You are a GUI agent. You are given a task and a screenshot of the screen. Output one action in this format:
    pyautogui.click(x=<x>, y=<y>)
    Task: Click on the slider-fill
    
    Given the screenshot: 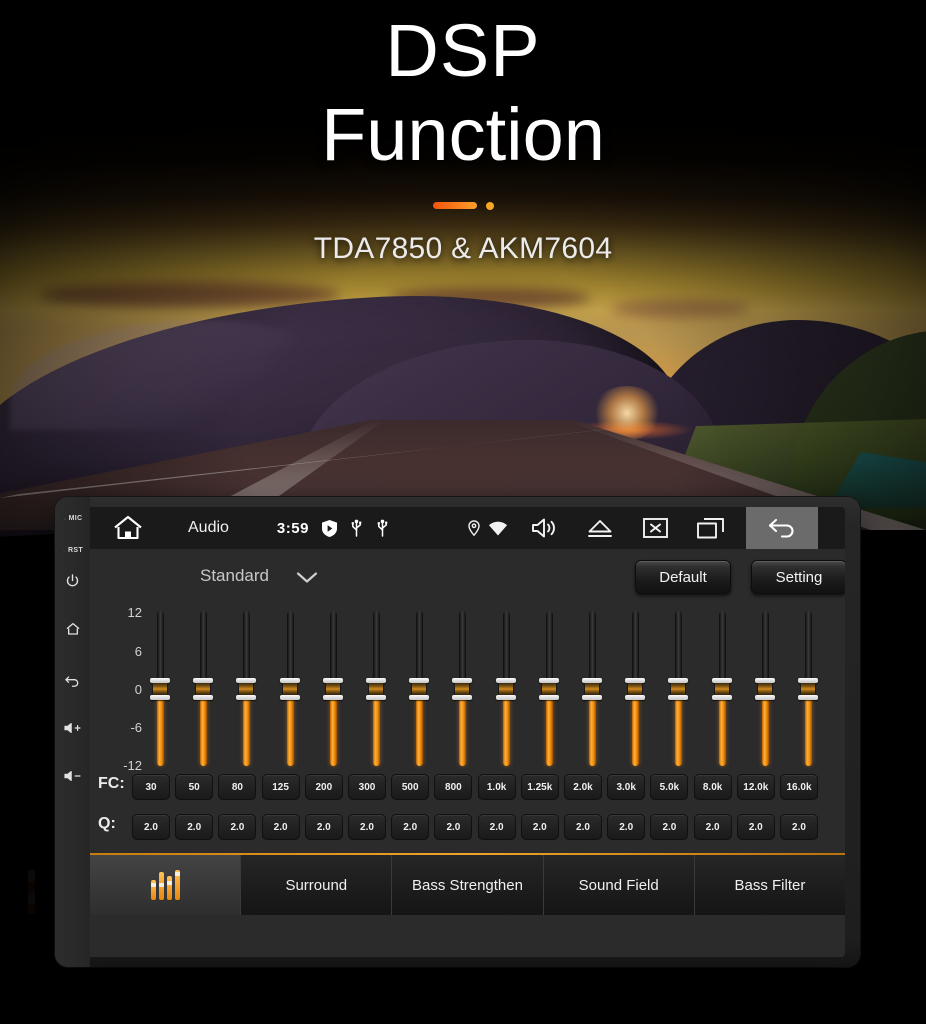 What is the action you would take?
    pyautogui.click(x=290, y=727)
    